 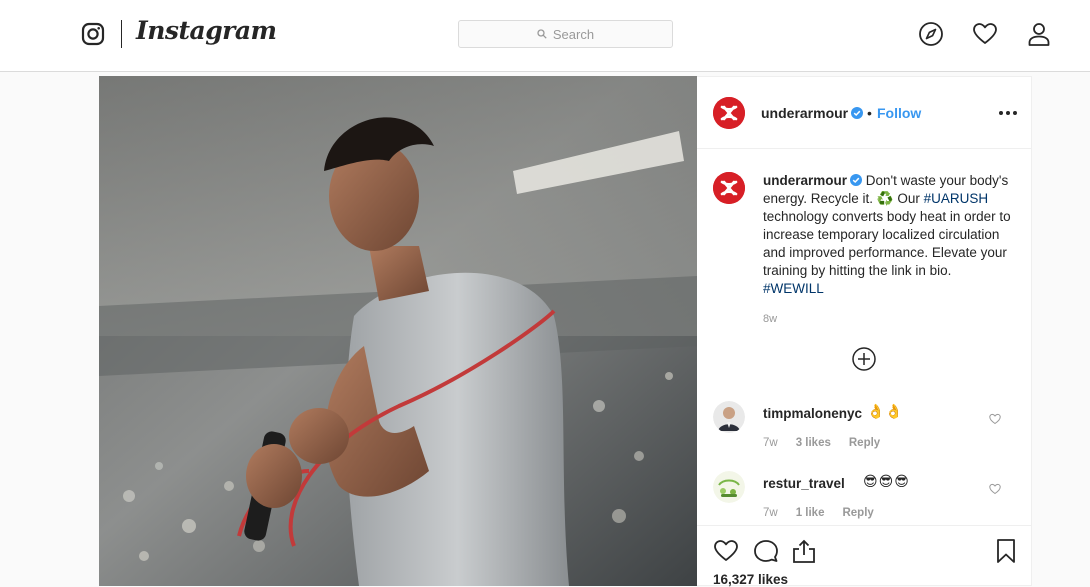 I want to click on comment-item: timpmalonenyc 👌👌 7w 3 likes Reply, so click(x=868, y=431).